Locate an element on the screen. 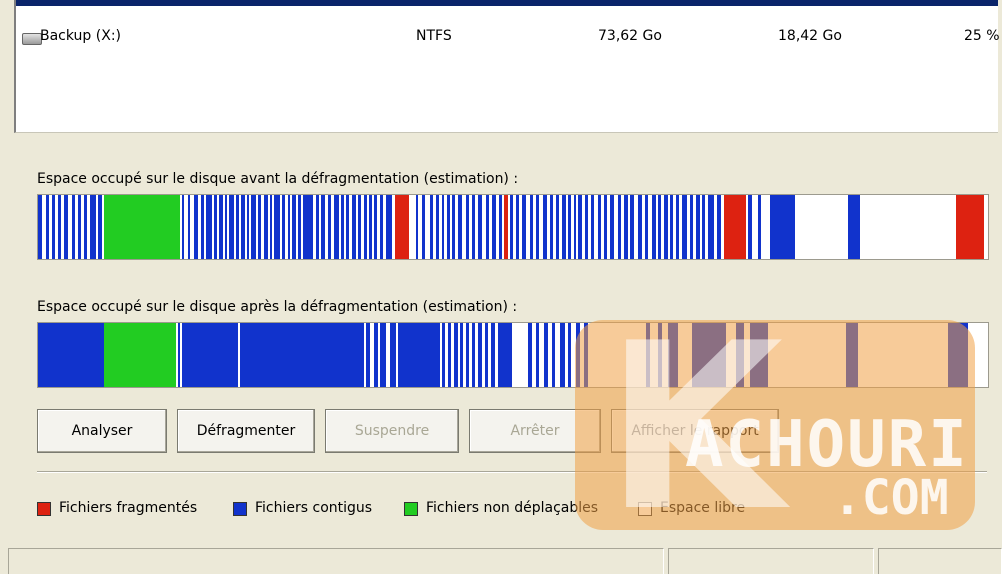 This screenshot has height=574, width=1002. hard-drive-icon is located at coordinates (32, 39).